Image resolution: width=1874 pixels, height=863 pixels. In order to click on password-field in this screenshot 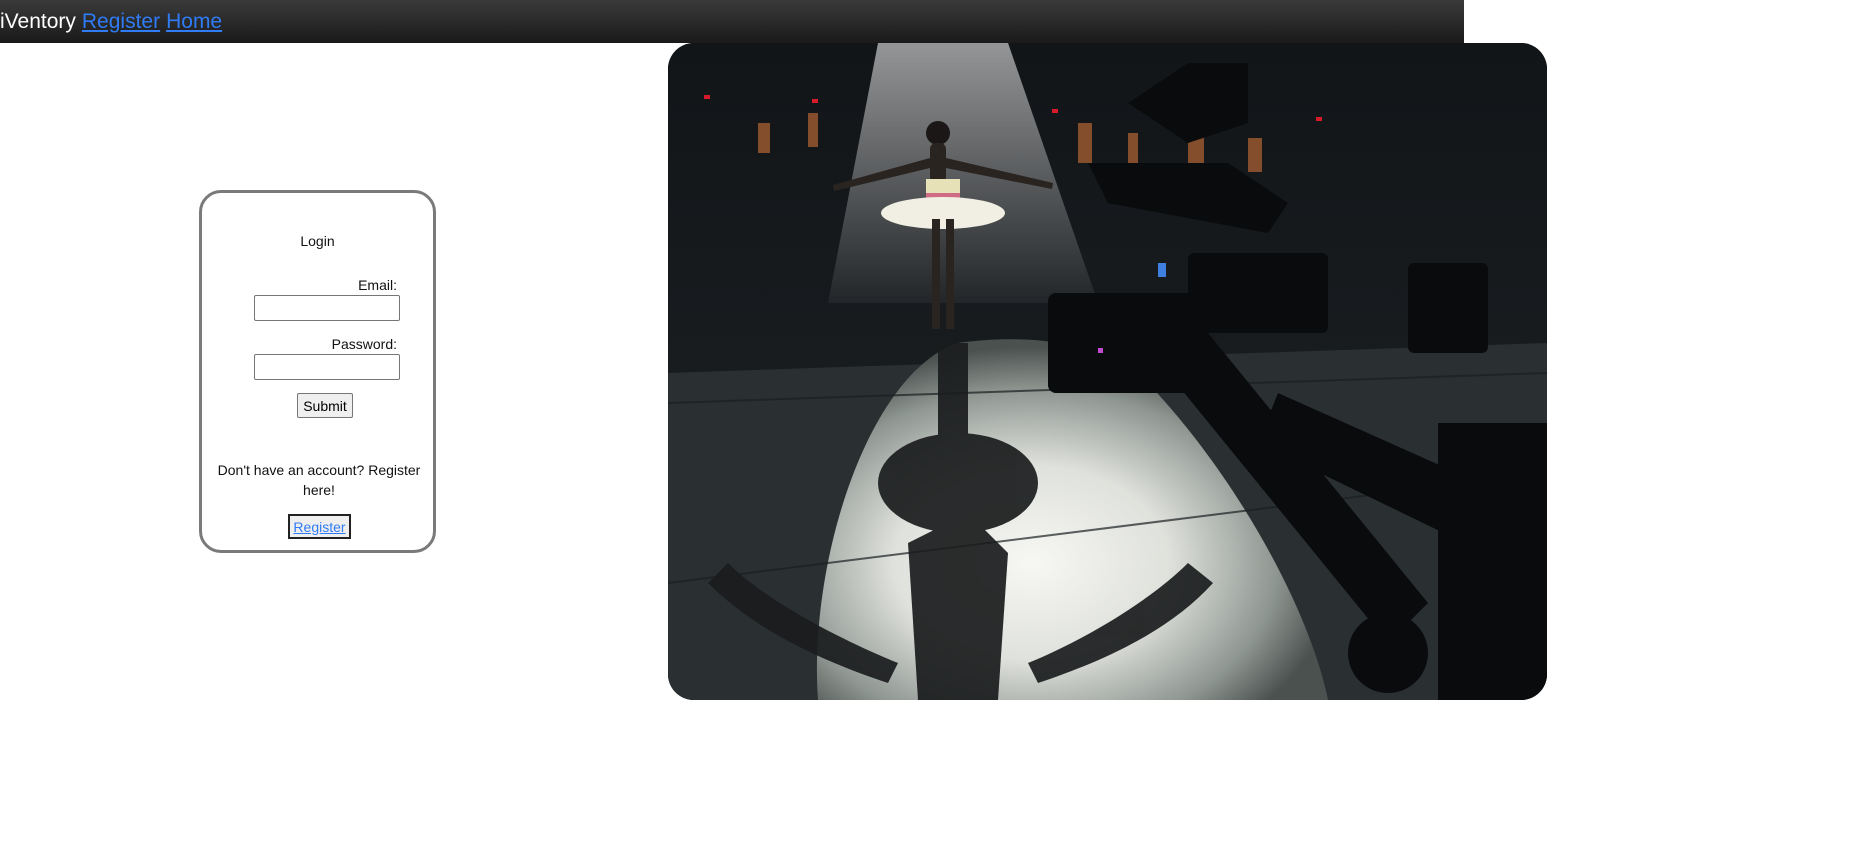, I will do `click(327, 367)`.